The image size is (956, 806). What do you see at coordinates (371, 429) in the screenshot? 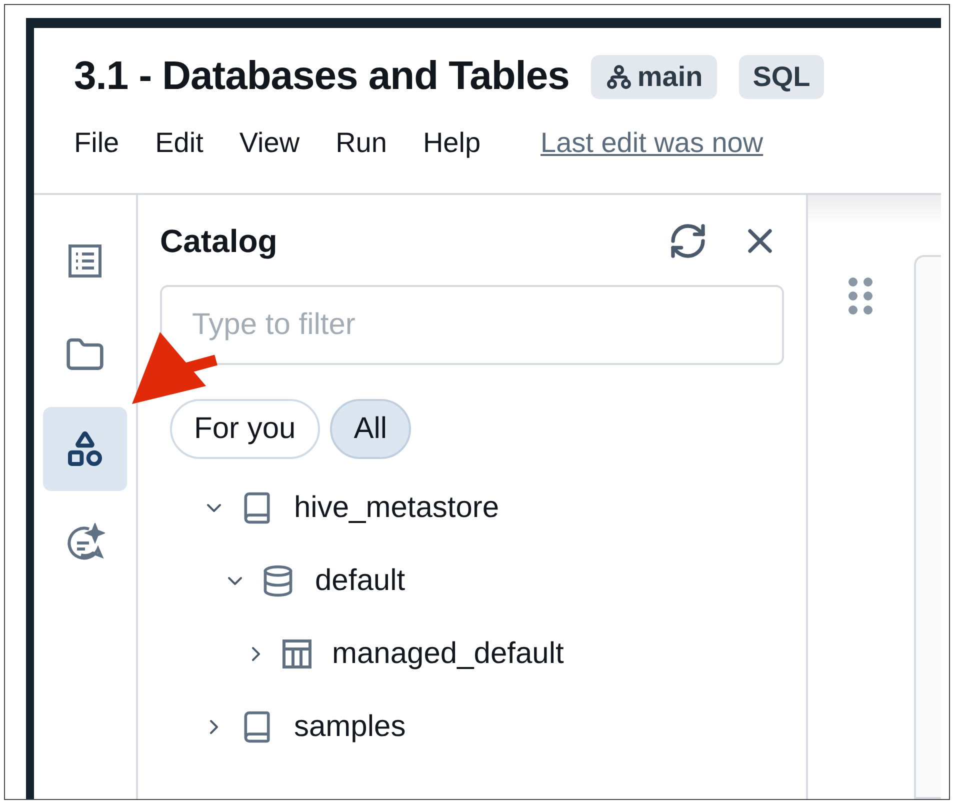
I see `filter-chip: All` at bounding box center [371, 429].